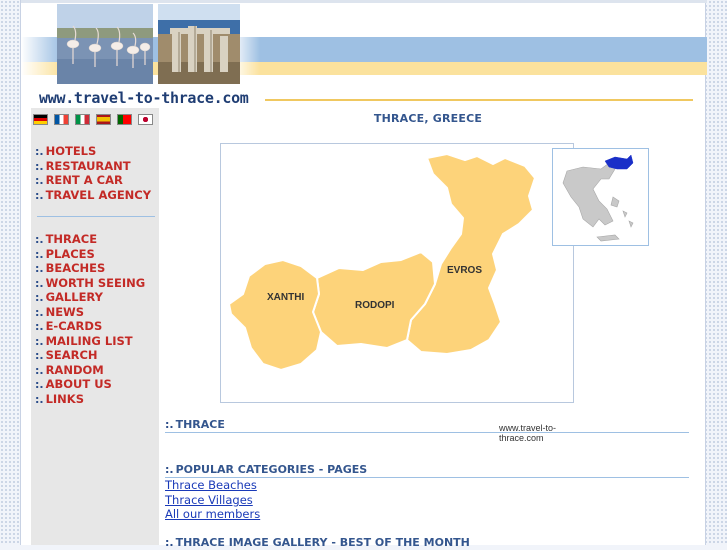 The width and height of the screenshot is (727, 550). I want to click on menu-item-label: RESTAURANT, so click(88, 165).